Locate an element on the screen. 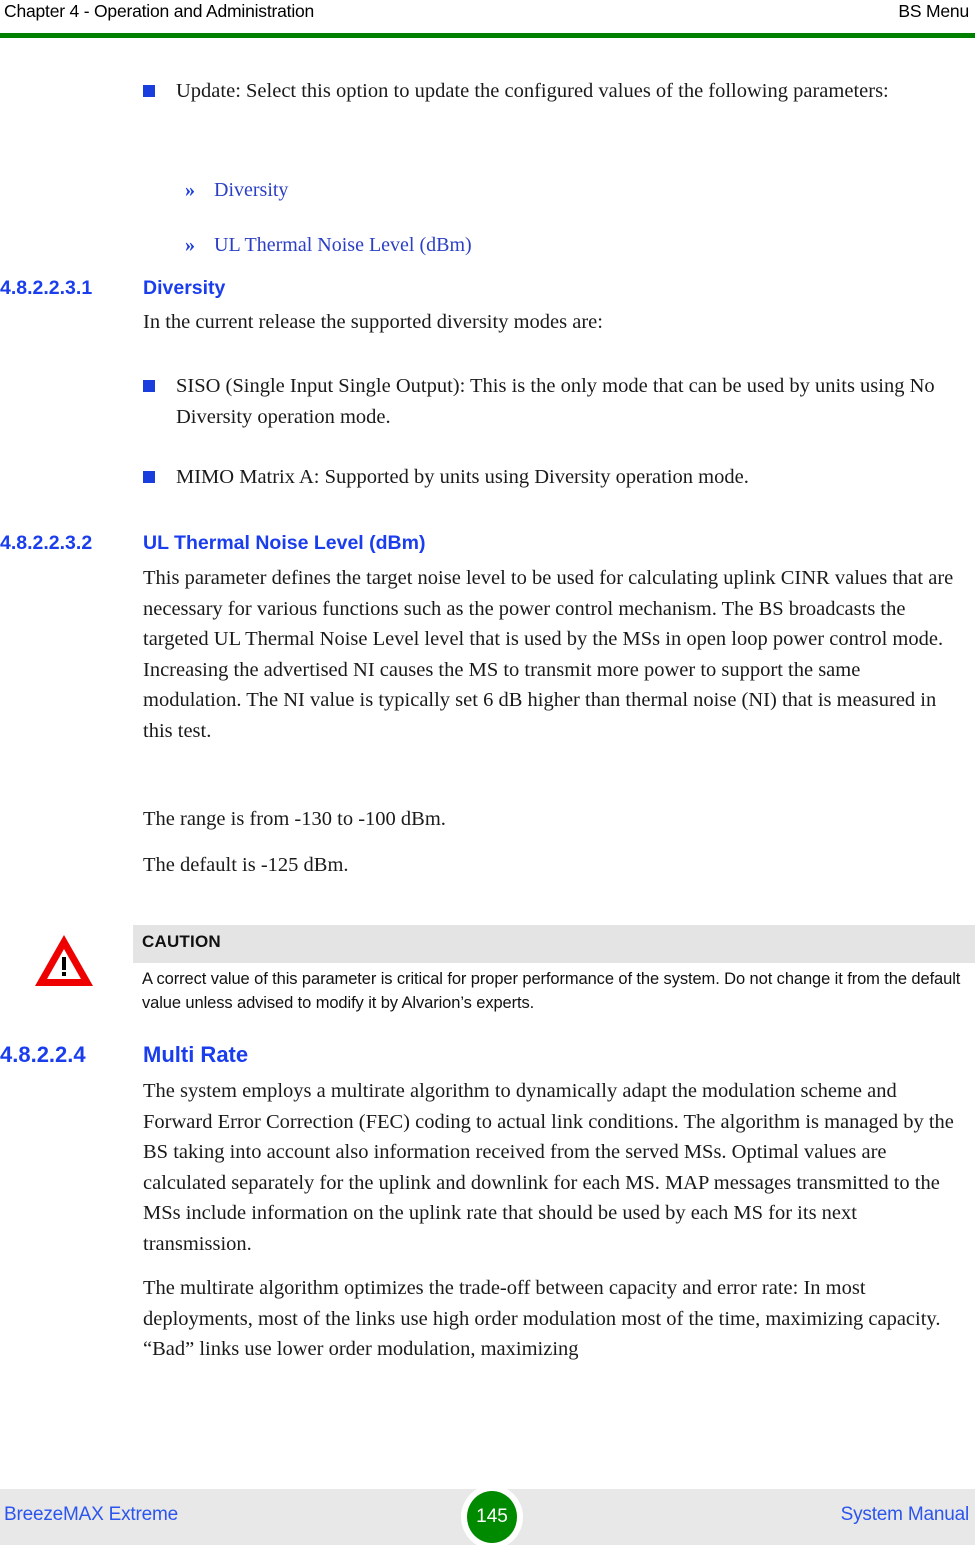 The height and width of the screenshot is (1549, 975). heading-number: 4.8.2.2.3.1 is located at coordinates (46, 288).